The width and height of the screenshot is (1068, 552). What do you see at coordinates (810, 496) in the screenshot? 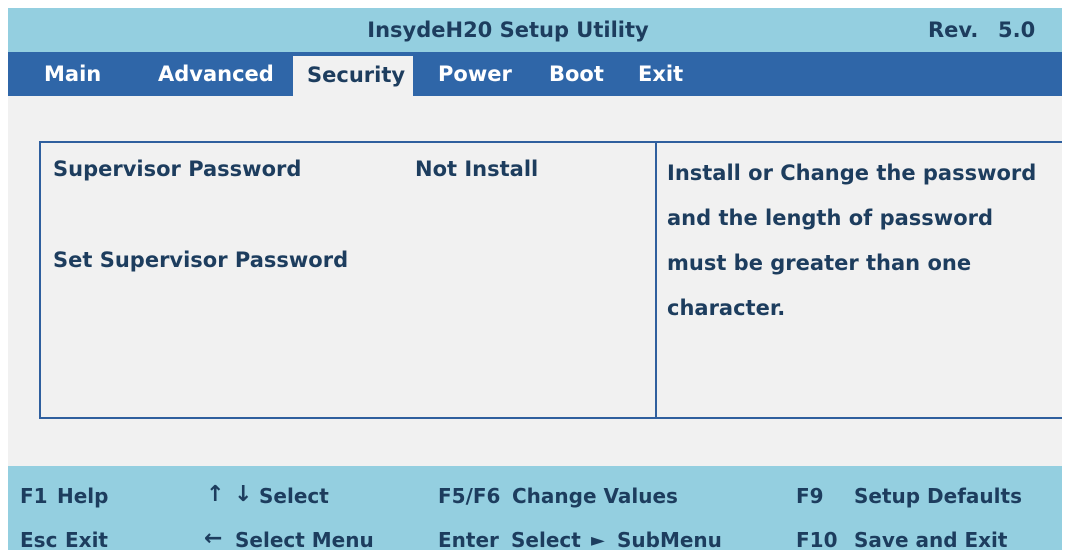
I see `f9-key: F9` at bounding box center [810, 496].